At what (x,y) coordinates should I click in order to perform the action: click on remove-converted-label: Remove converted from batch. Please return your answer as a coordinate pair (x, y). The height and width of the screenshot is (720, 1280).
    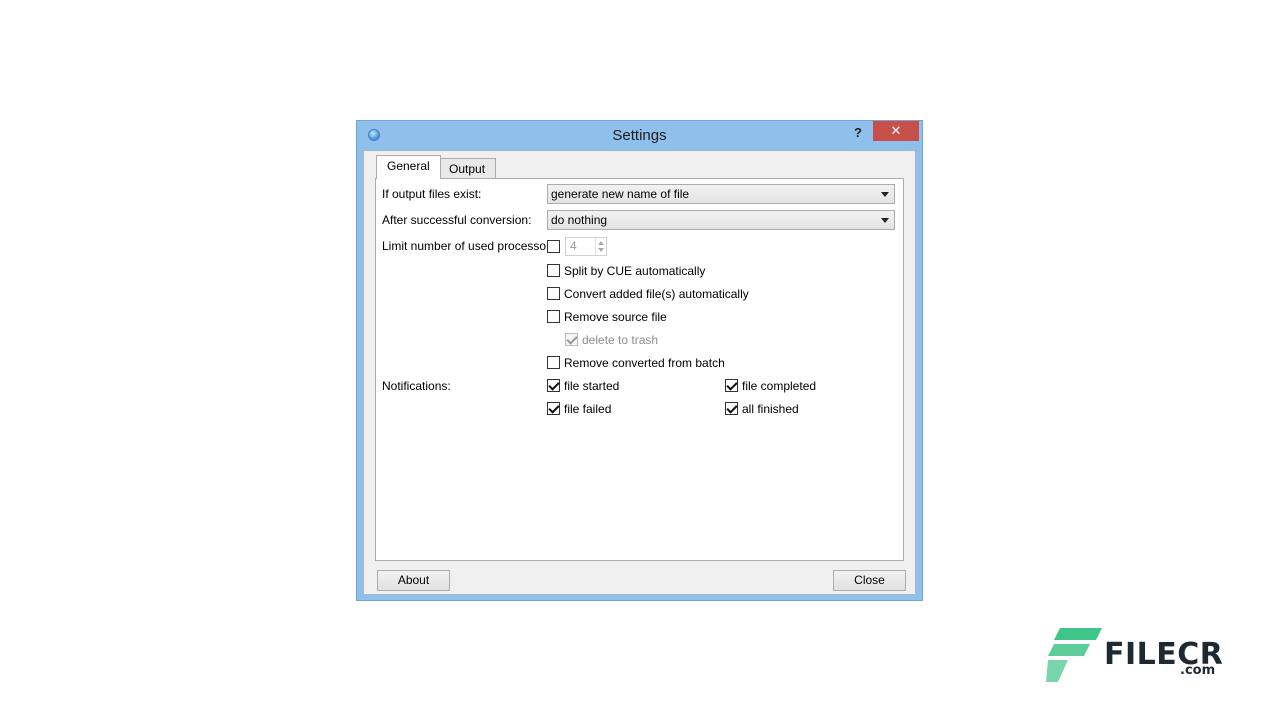
    Looking at the image, I should click on (644, 363).